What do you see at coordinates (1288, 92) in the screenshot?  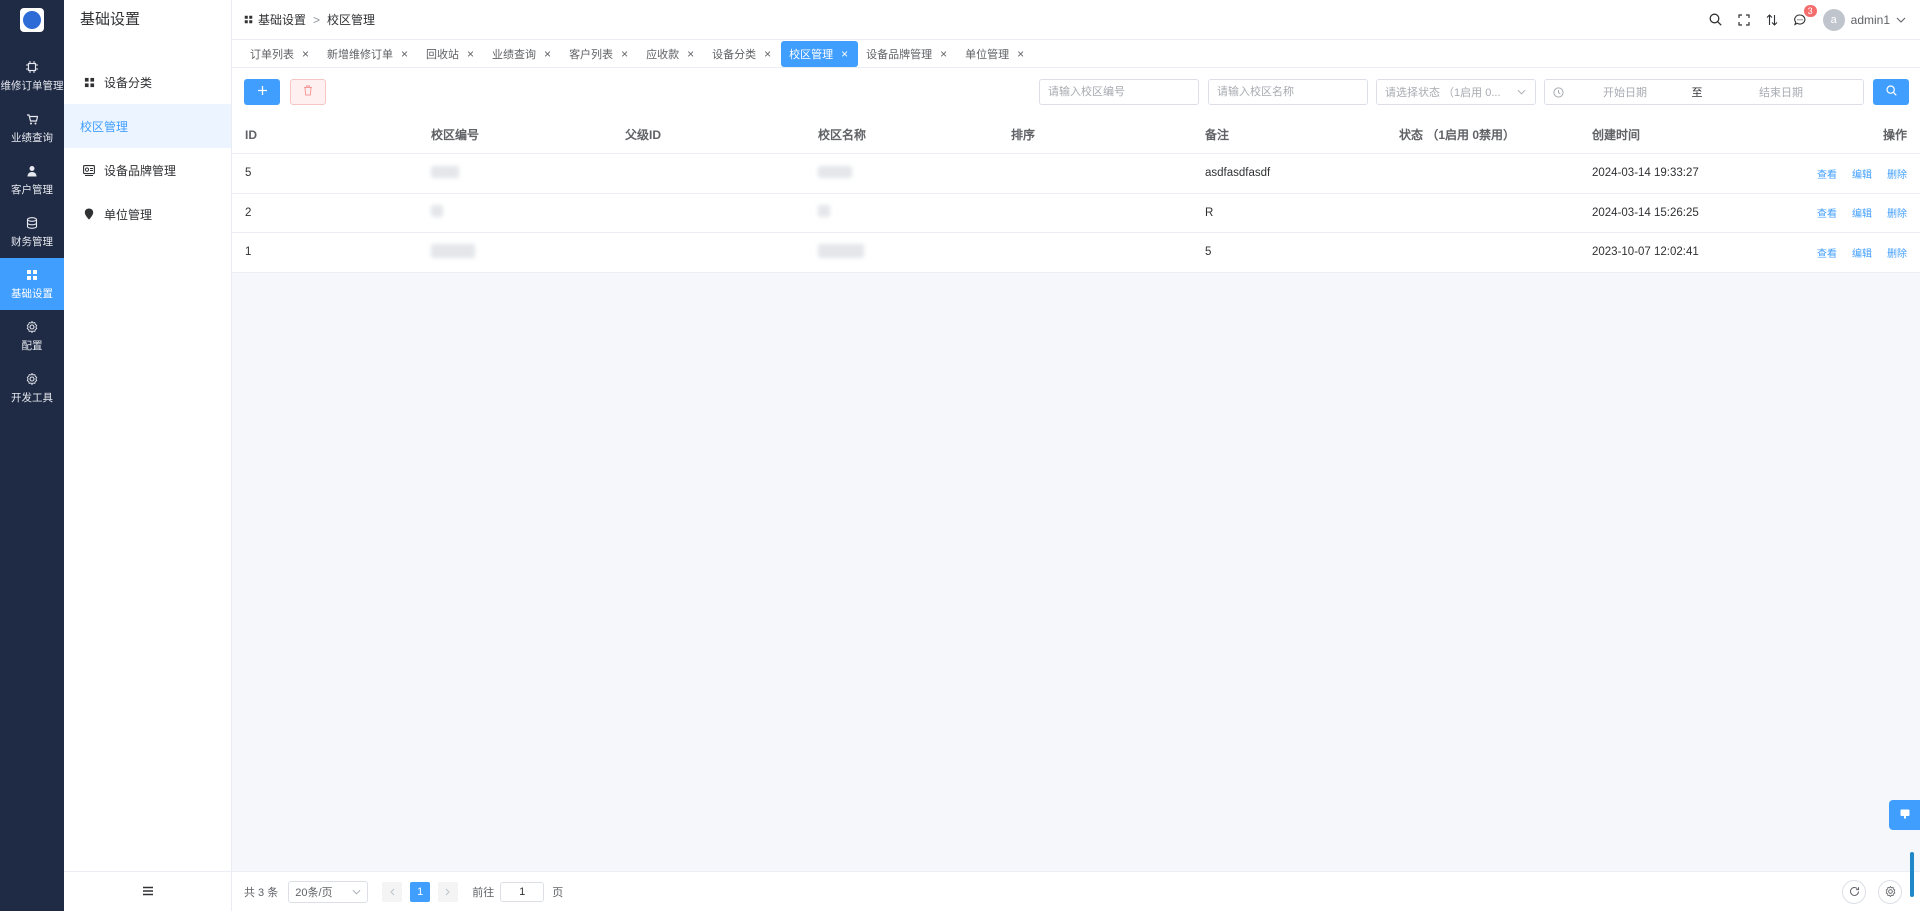 I see `campus-name-input` at bounding box center [1288, 92].